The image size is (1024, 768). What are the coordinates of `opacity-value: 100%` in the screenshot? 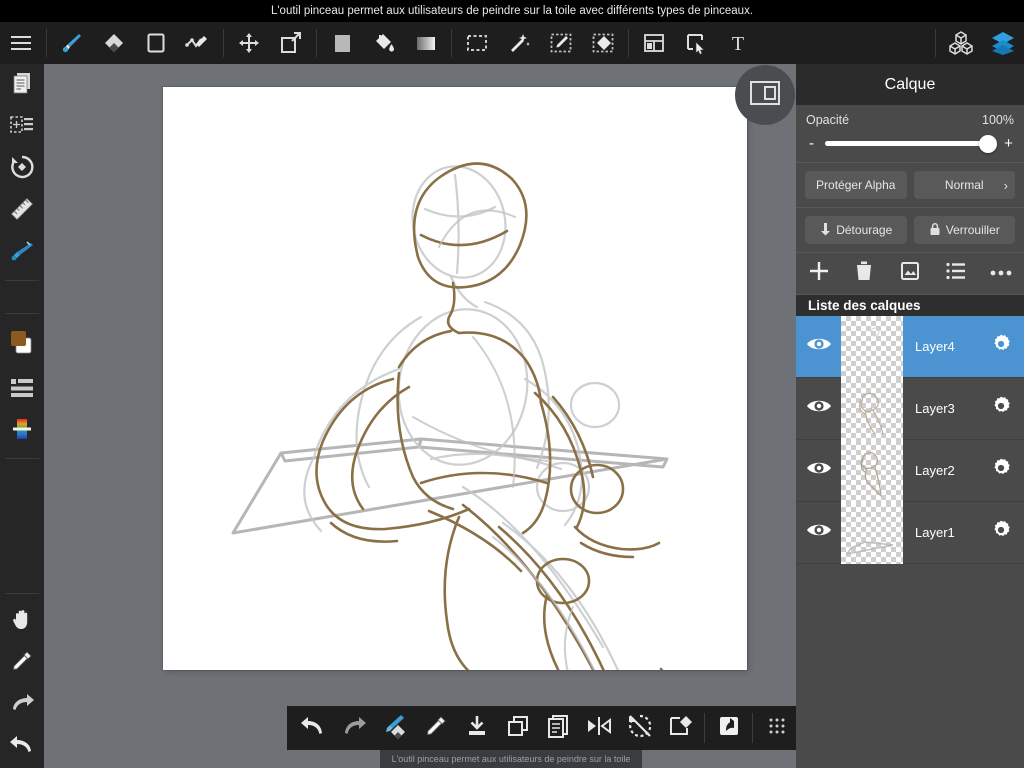 It's located at (998, 120).